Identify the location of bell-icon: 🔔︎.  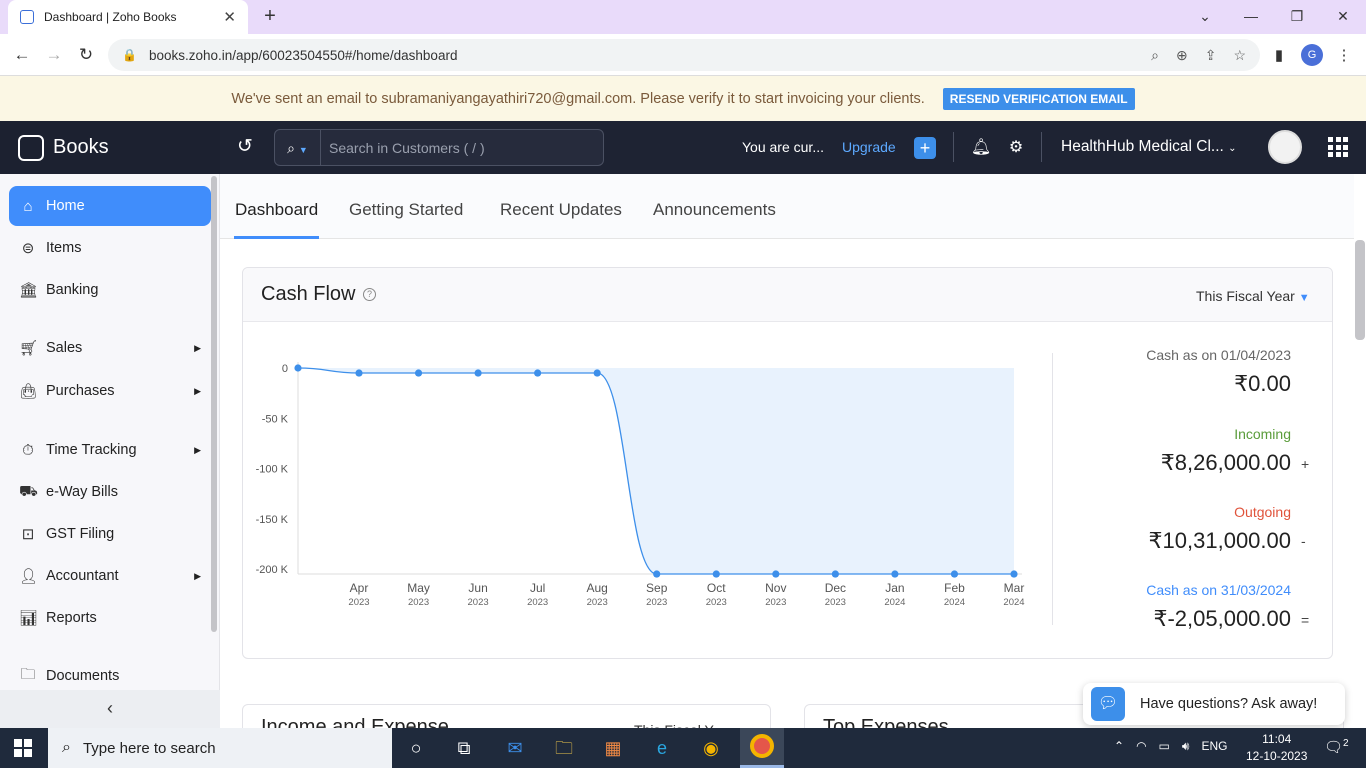
(981, 148).